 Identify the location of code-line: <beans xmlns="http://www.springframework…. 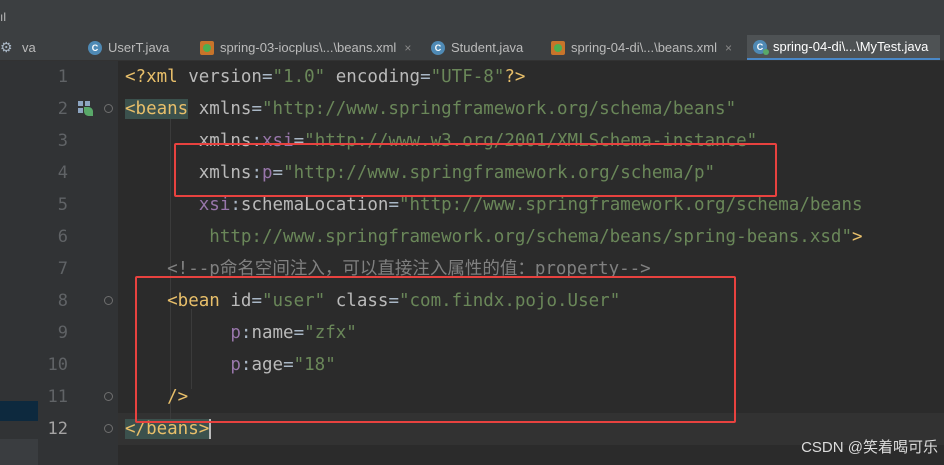
(494, 109).